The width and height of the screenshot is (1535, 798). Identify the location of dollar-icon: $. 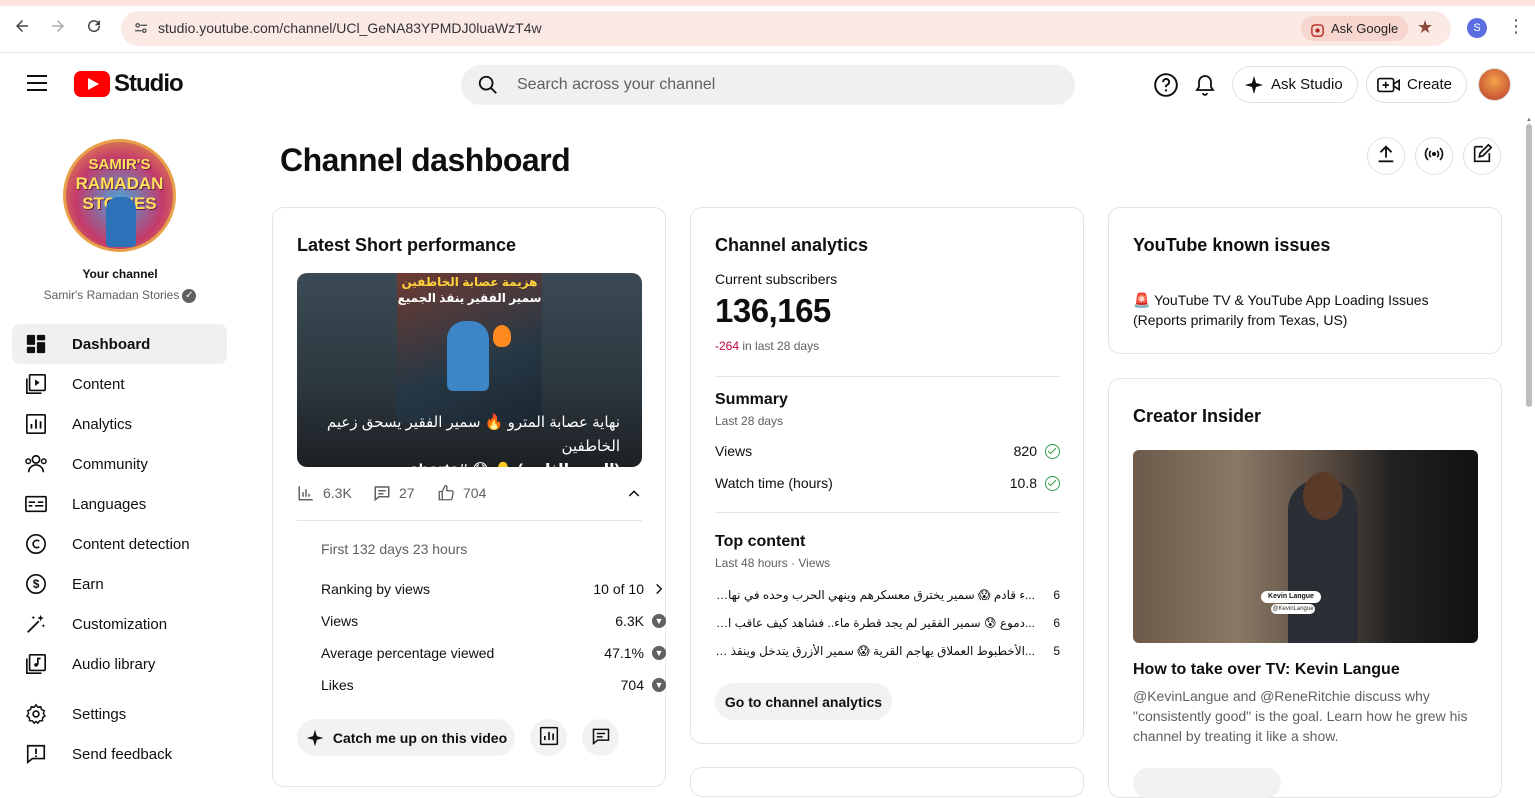
(36, 584).